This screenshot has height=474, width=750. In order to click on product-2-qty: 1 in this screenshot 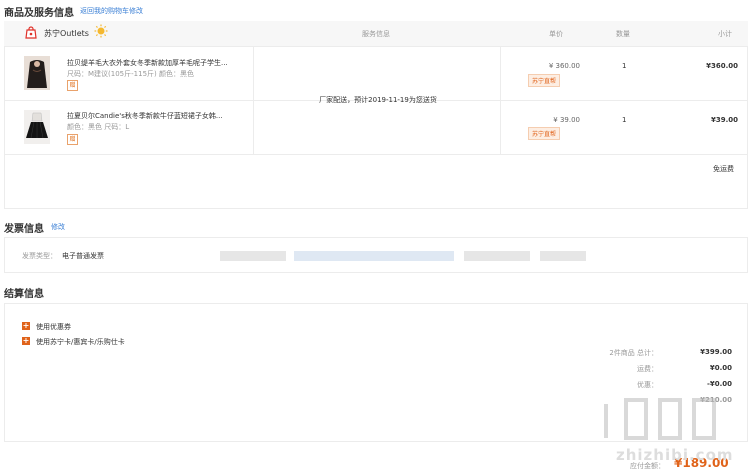, I will do `click(624, 120)`.